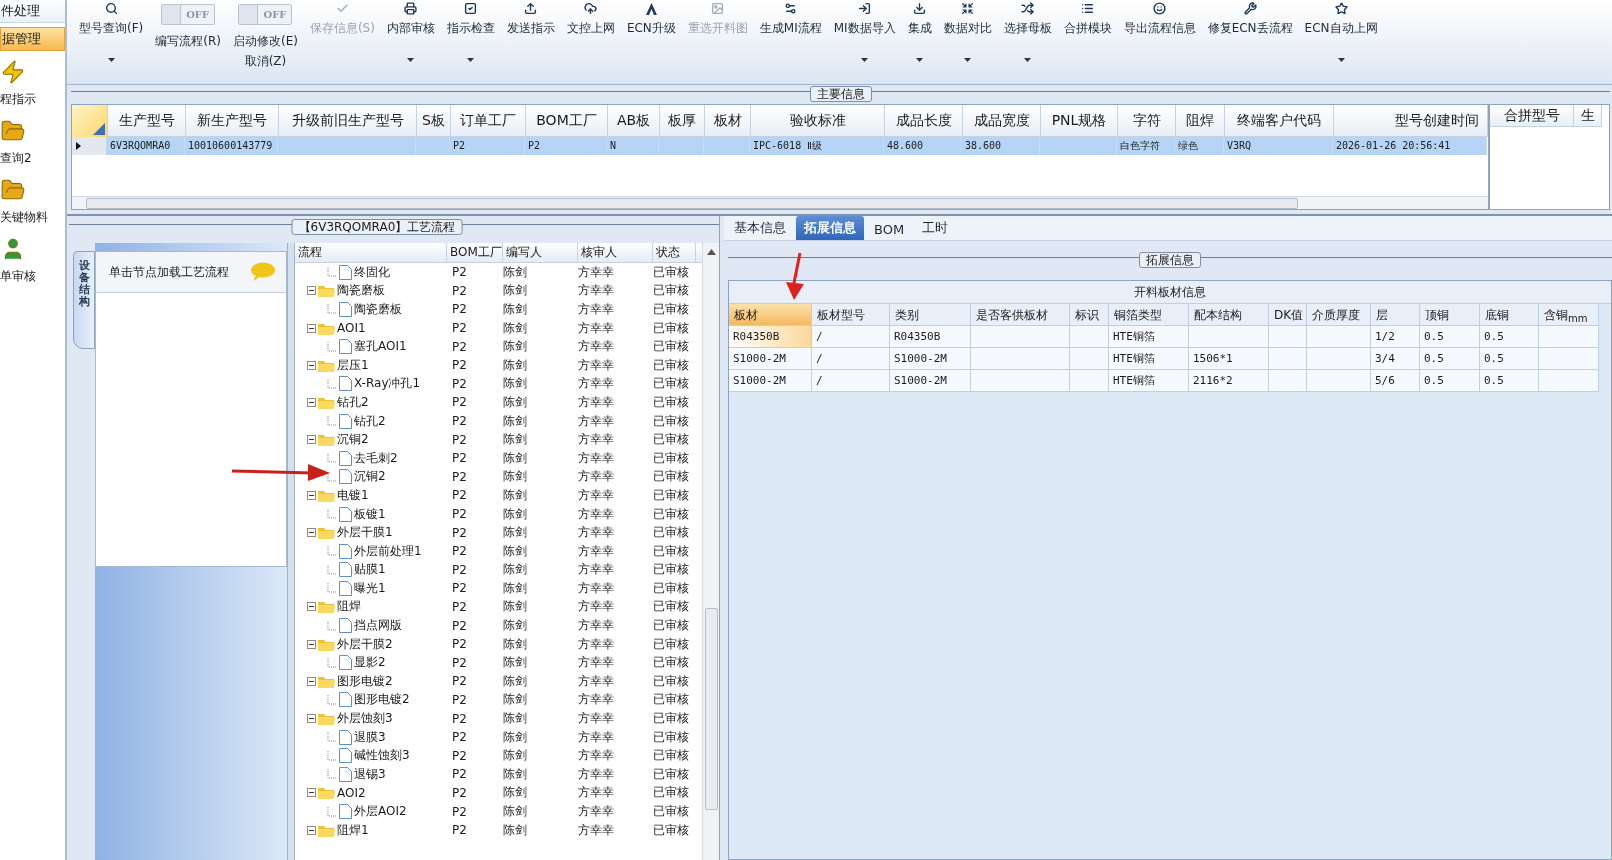  I want to click on tab: BOM, so click(889, 229).